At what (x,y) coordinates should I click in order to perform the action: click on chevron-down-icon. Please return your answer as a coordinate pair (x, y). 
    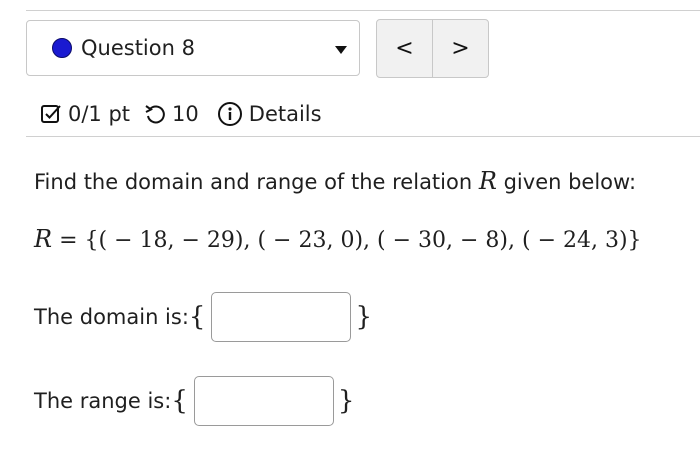
    Looking at the image, I should click on (341, 50).